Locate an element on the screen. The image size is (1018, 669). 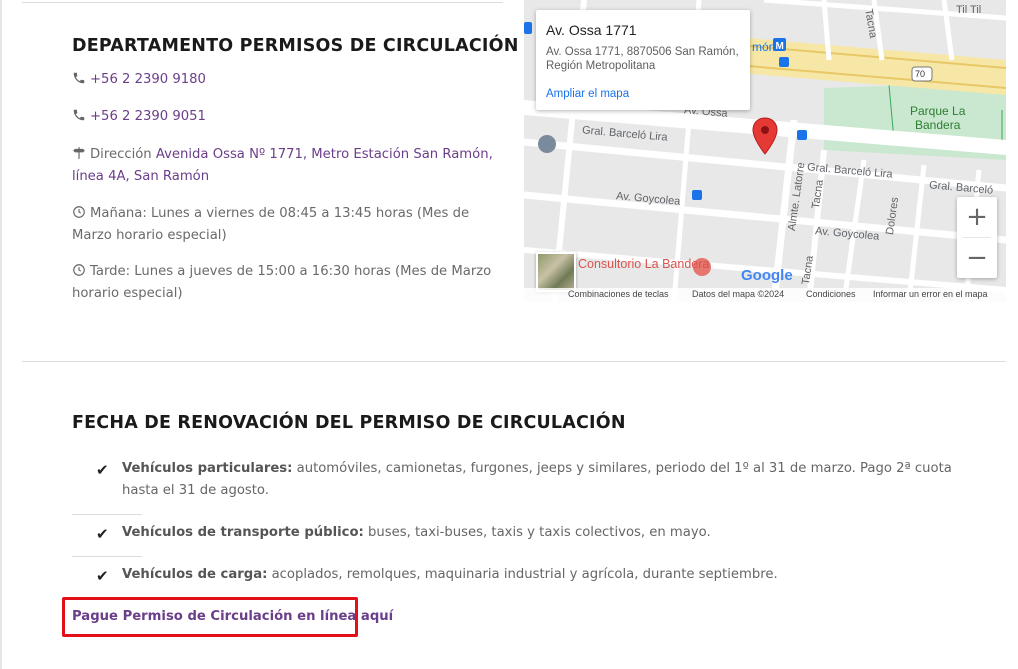
map-label-parque-1: Parque La is located at coordinates (938, 111).